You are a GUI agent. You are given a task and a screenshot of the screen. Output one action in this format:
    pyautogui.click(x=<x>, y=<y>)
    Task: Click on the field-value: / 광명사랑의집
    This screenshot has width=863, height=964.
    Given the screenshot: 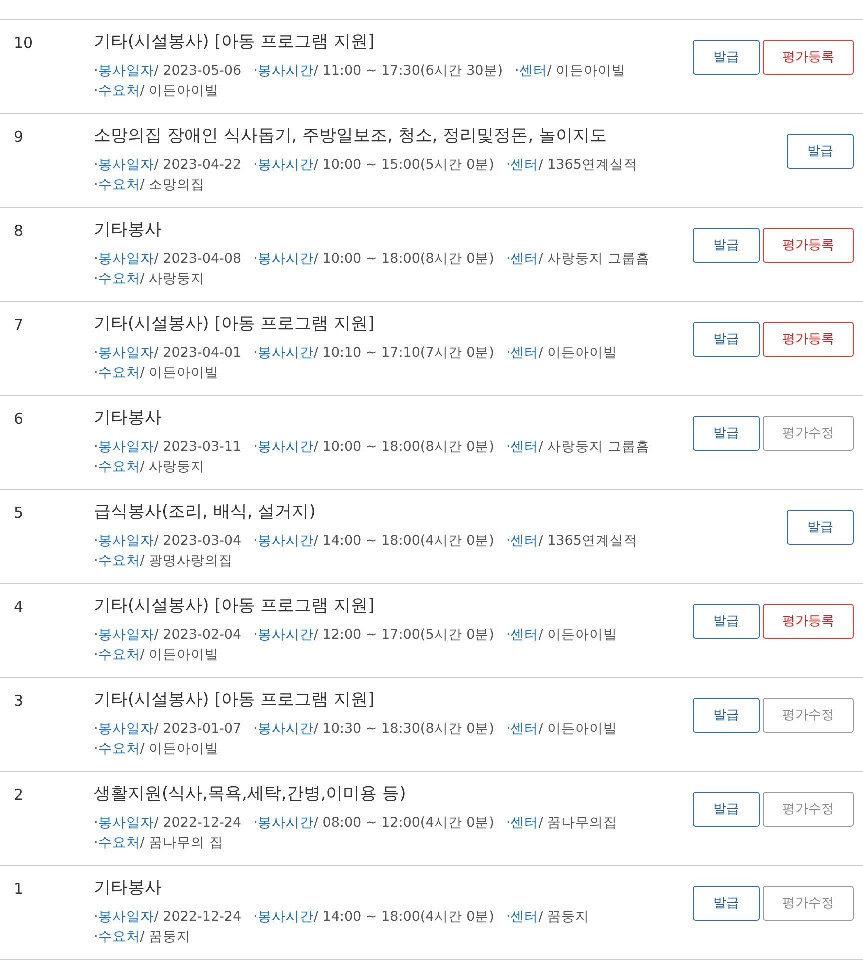 What is the action you would take?
    pyautogui.click(x=187, y=561)
    